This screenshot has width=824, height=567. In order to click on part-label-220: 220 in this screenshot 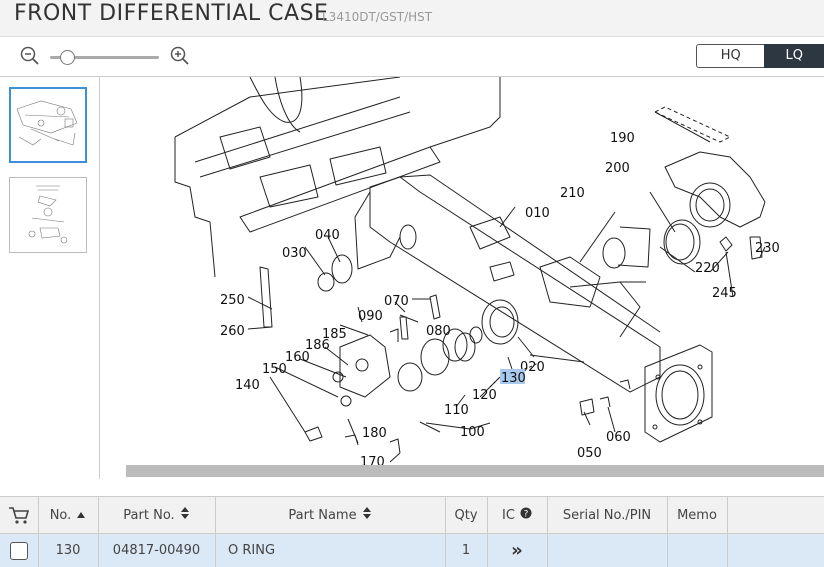, I will do `click(707, 268)`.